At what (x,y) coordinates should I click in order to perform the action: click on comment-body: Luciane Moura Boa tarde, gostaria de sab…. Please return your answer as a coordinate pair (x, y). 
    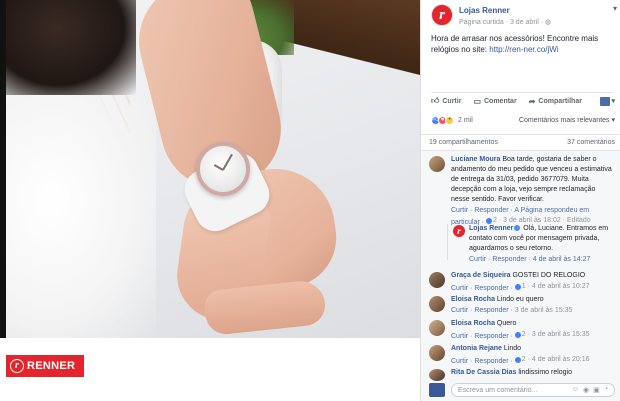
    Looking at the image, I should click on (533, 191).